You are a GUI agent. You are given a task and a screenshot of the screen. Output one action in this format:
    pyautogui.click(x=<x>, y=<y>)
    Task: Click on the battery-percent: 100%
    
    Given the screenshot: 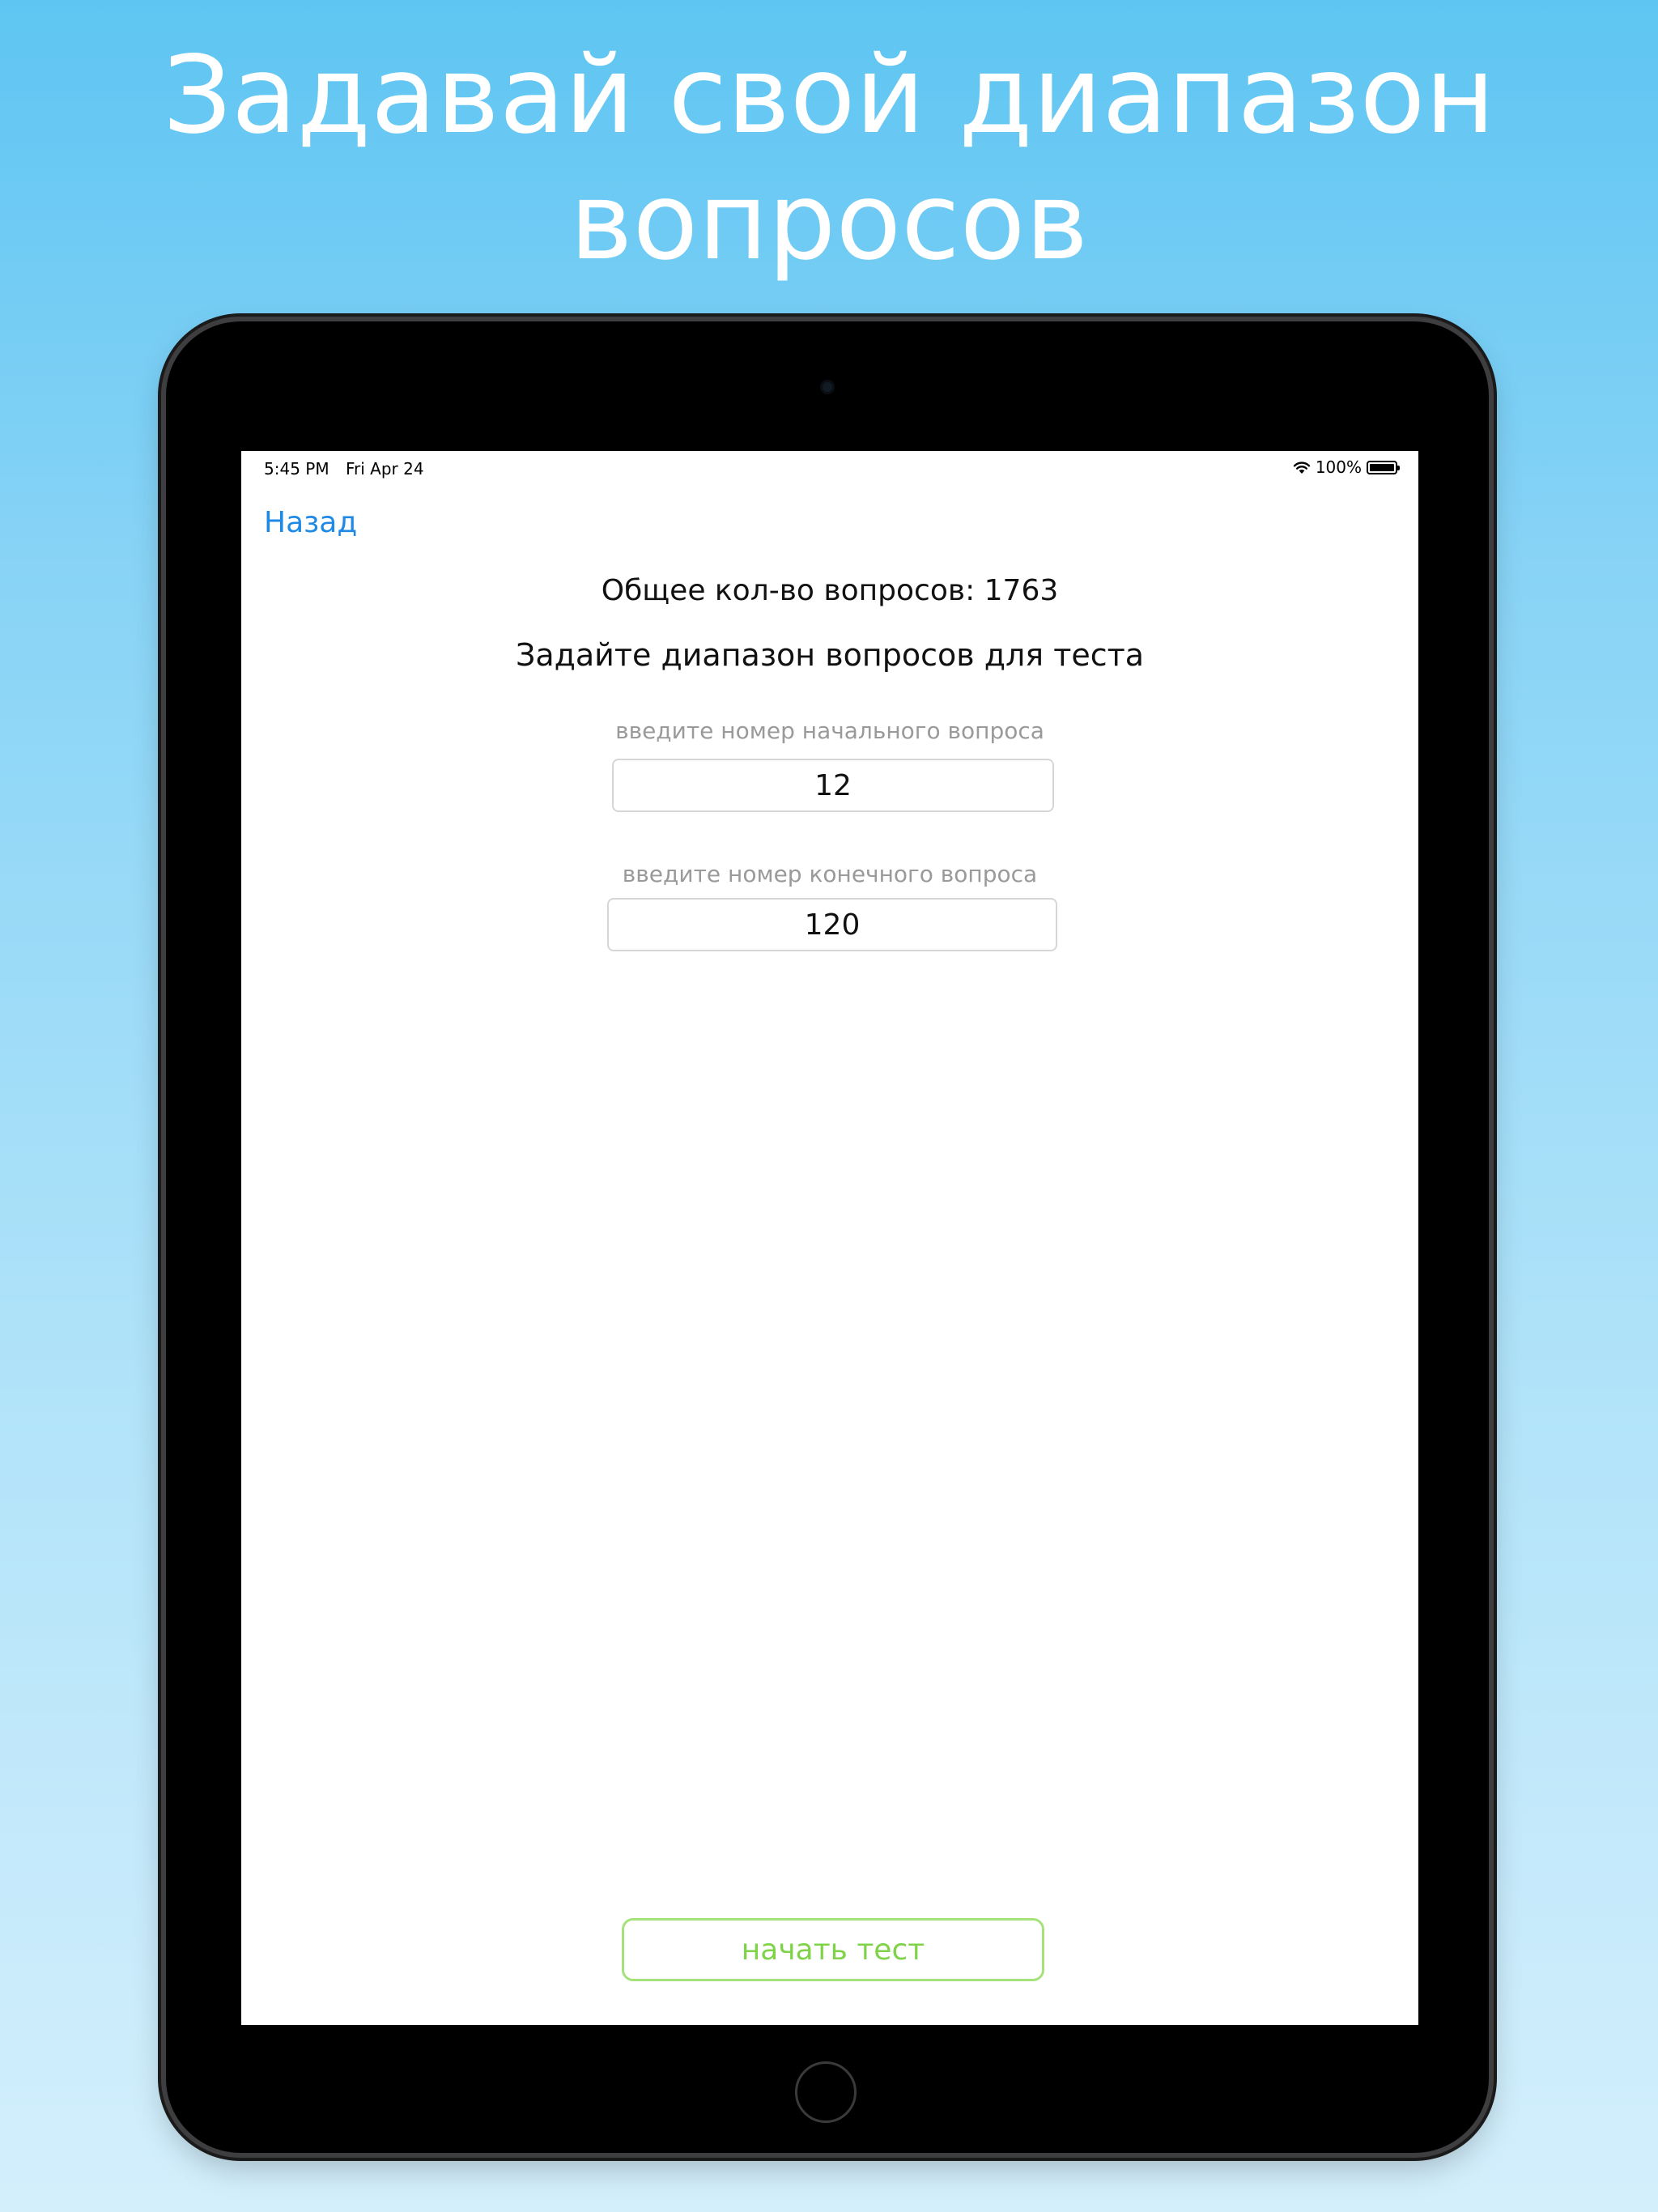 What is the action you would take?
    pyautogui.click(x=1338, y=467)
    